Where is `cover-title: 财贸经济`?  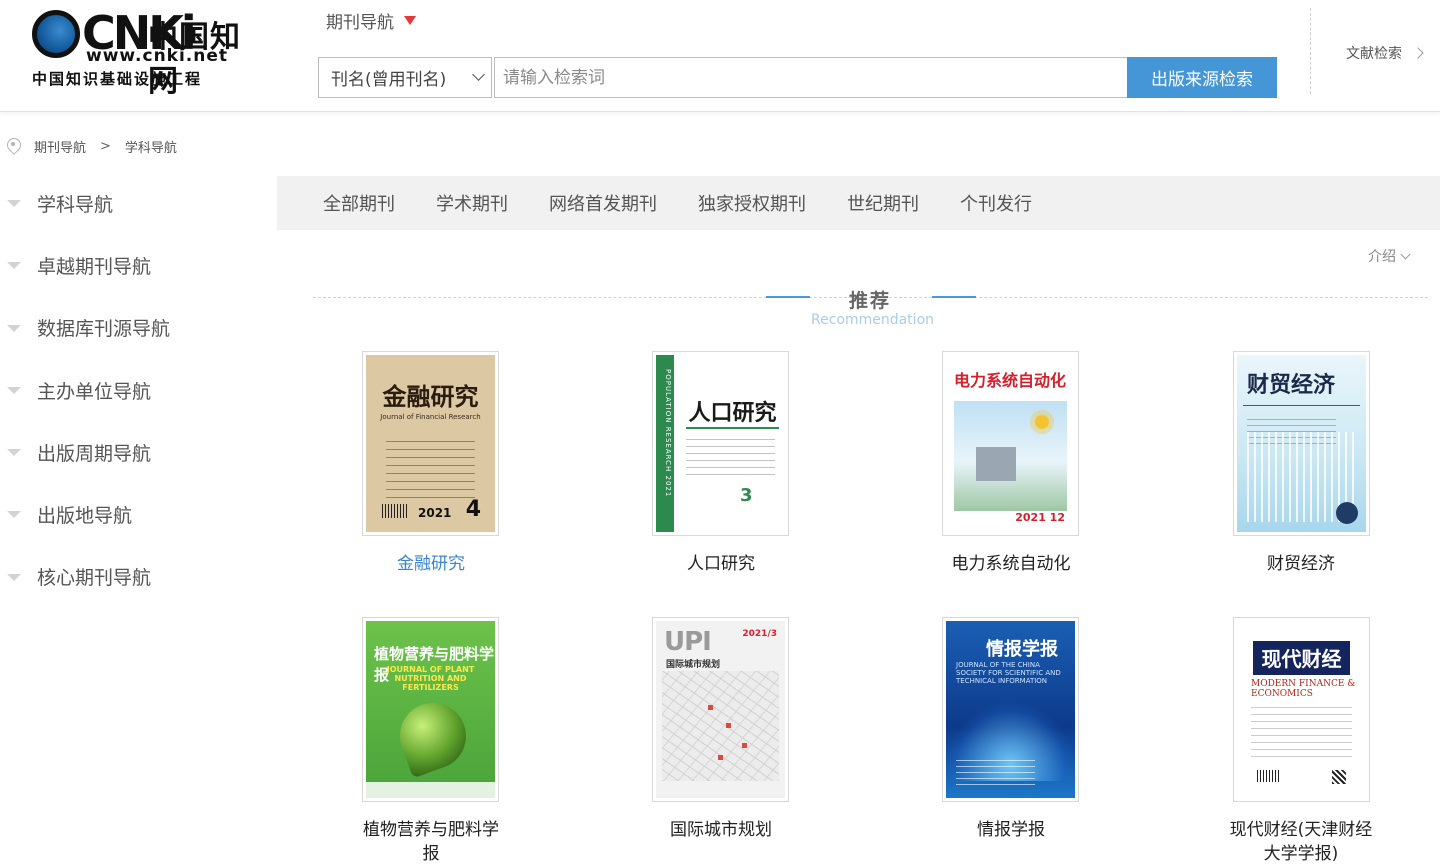 cover-title: 财贸经济 is located at coordinates (1291, 385).